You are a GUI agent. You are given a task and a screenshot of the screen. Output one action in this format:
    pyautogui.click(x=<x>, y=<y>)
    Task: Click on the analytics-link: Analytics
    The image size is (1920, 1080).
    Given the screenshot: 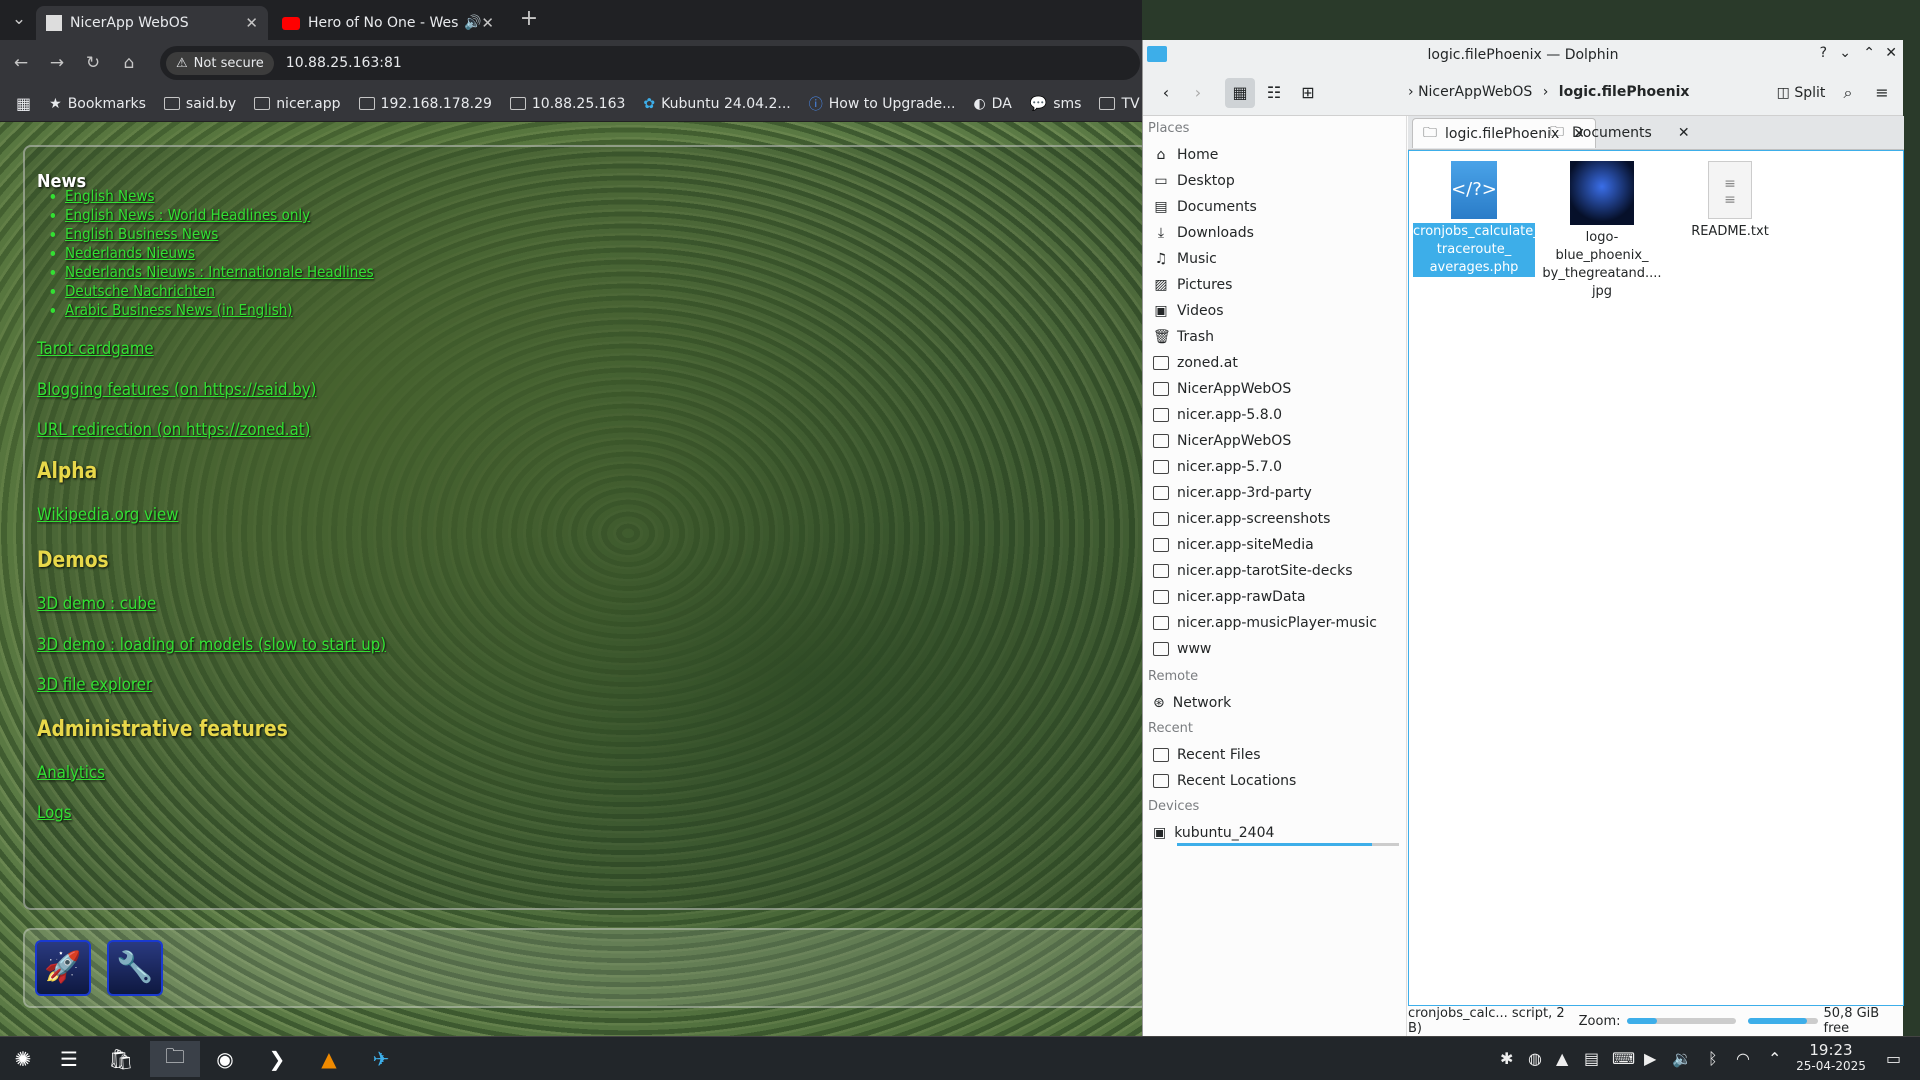 What is the action you would take?
    pyautogui.click(x=71, y=773)
    